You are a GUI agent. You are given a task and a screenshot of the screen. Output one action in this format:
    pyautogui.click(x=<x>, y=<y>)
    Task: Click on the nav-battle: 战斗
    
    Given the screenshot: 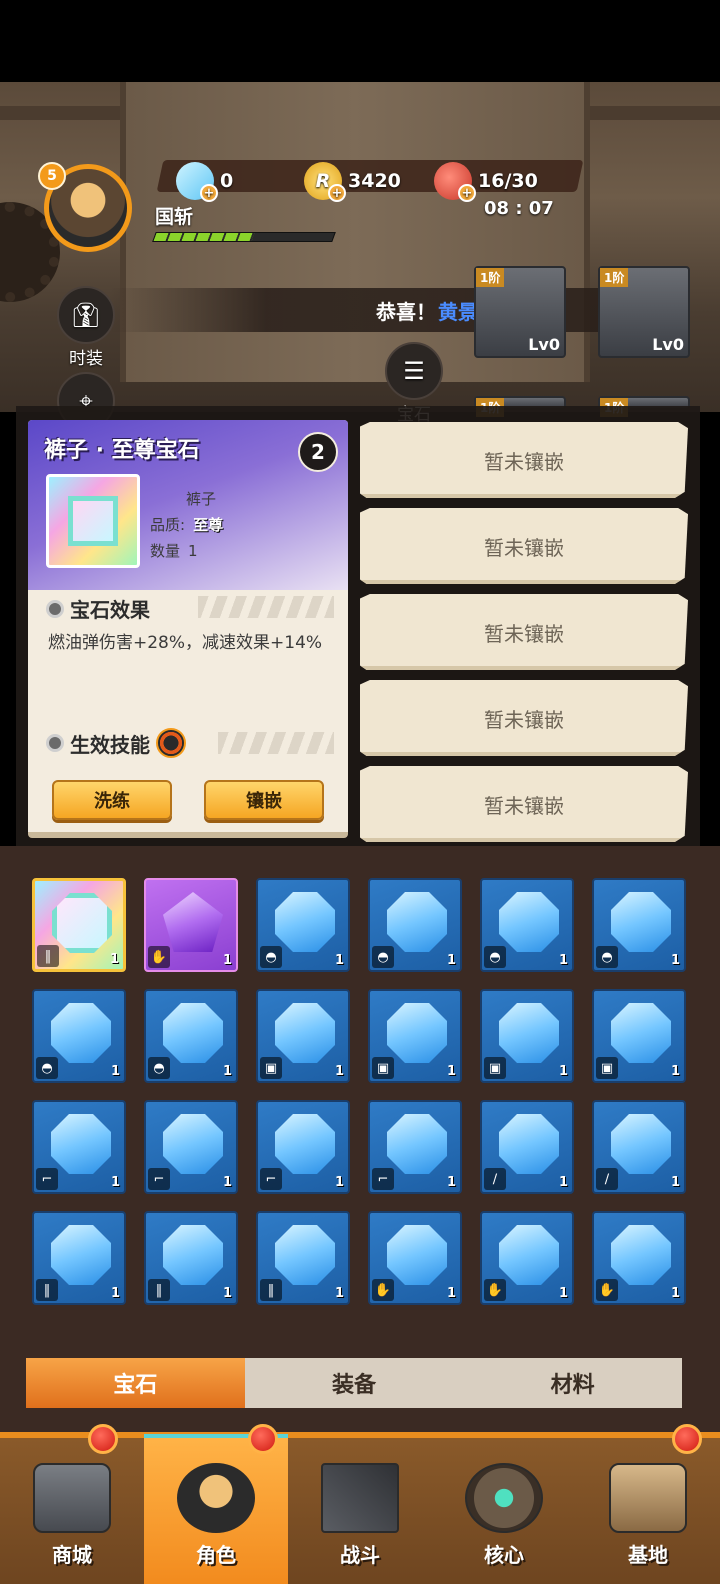 What is the action you would take?
    pyautogui.click(x=360, y=1511)
    